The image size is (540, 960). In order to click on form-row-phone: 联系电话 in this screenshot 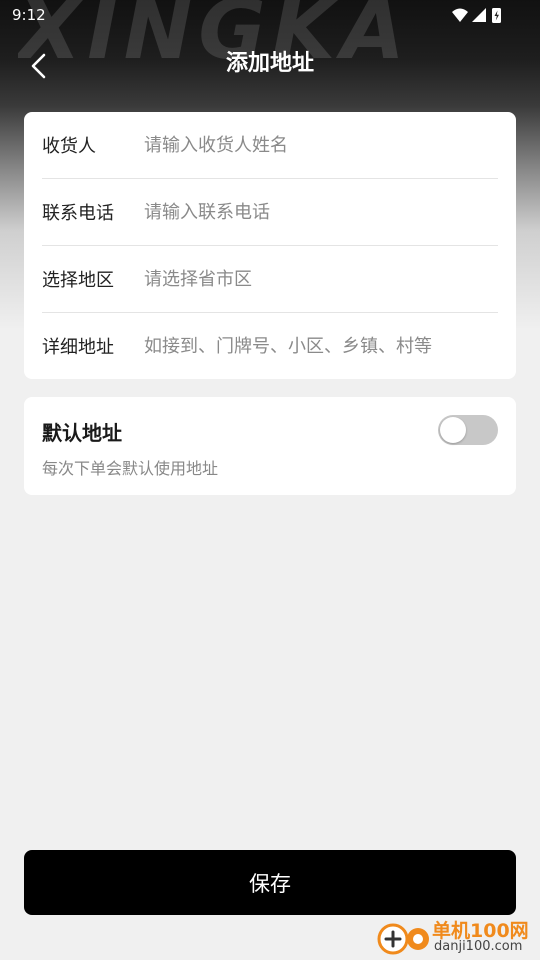, I will do `click(270, 212)`.